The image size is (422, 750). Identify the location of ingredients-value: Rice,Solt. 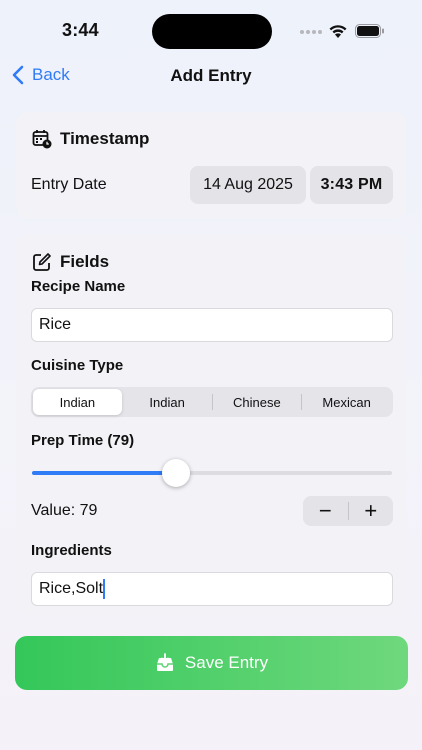
(71, 588).